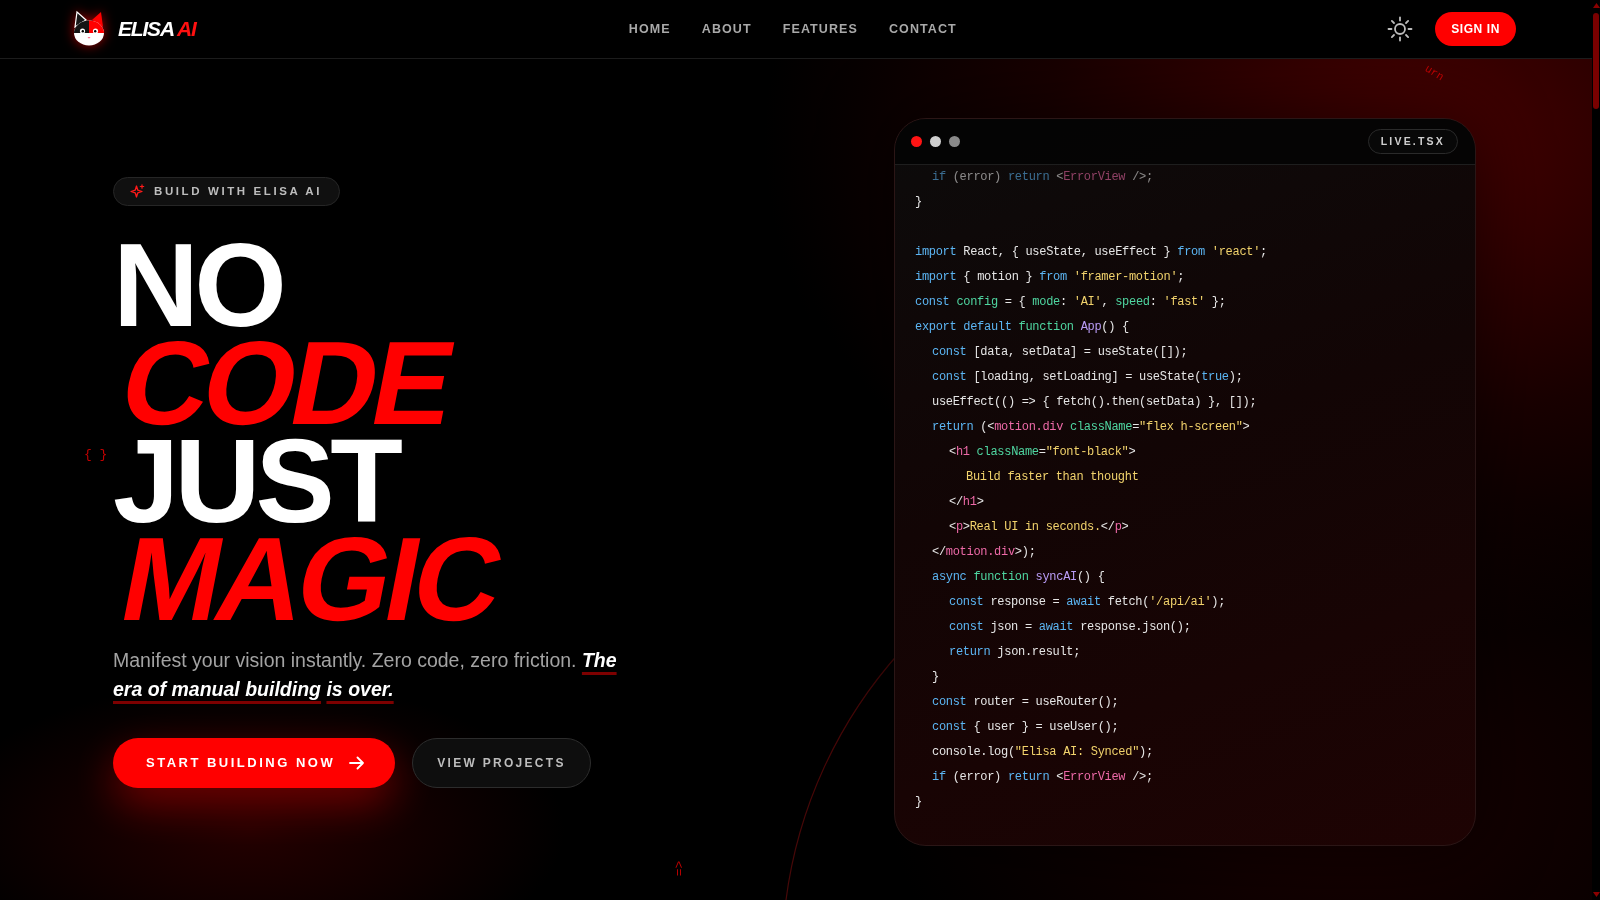 The image size is (1600, 900). I want to click on code-line: const json = await response.json();, so click(1070, 627).